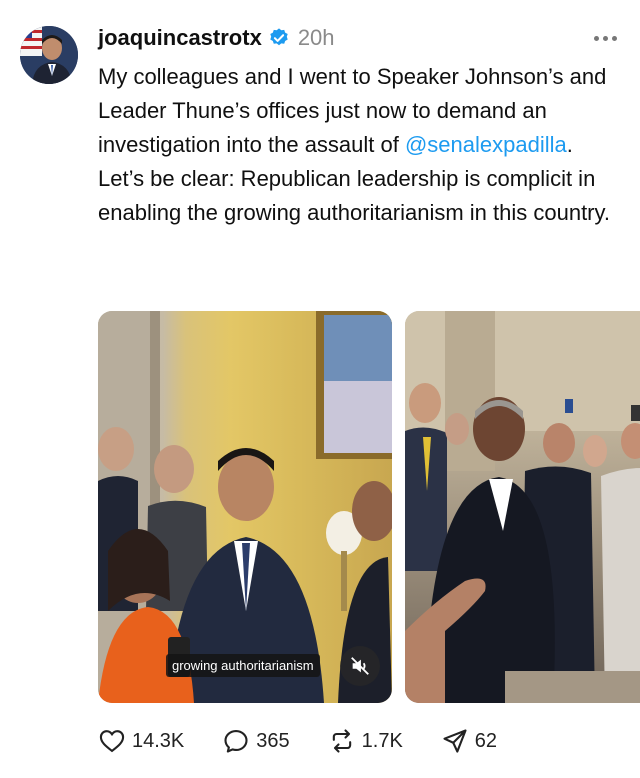 The width and height of the screenshot is (640, 778). What do you see at coordinates (605, 38) in the screenshot?
I see `more-icon` at bounding box center [605, 38].